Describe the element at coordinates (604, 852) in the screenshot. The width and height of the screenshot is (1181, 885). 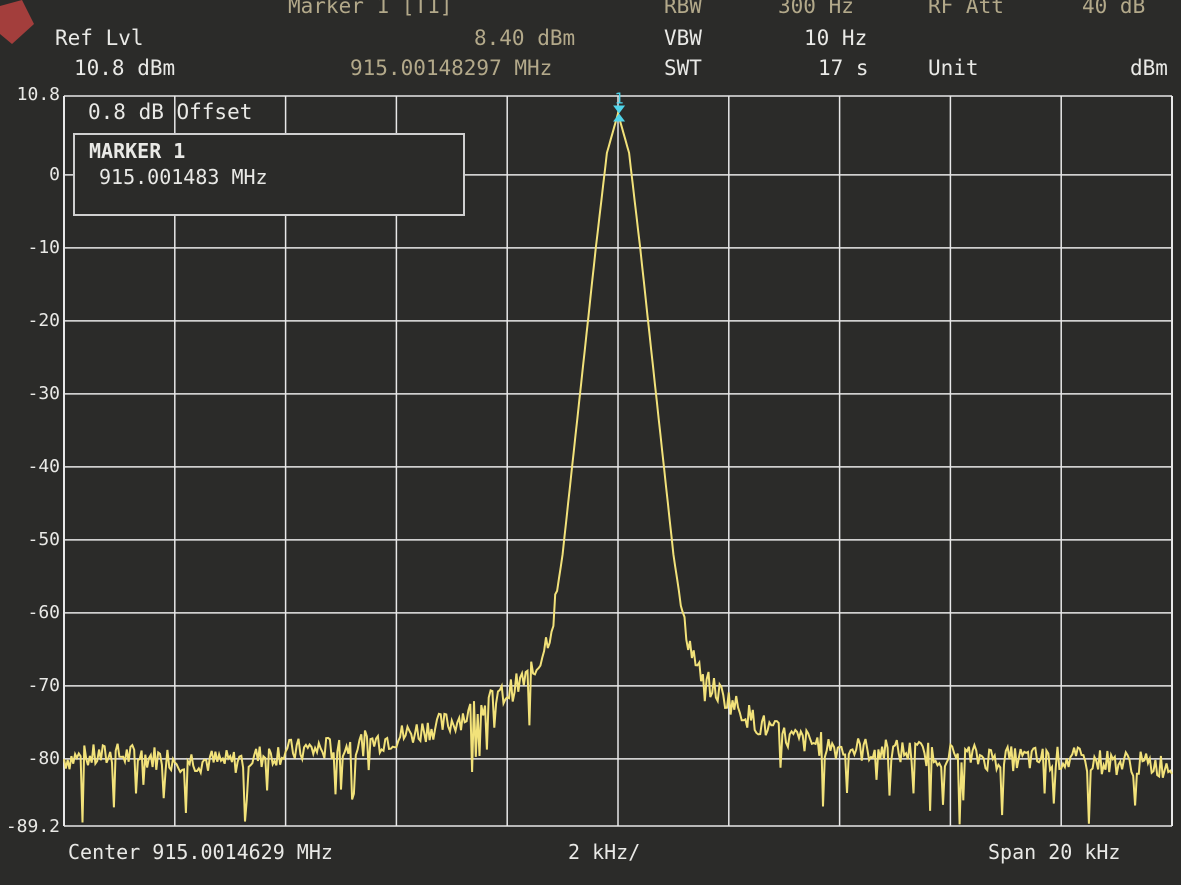
I see `frequency-per-division: 2 kHz/` at that location.